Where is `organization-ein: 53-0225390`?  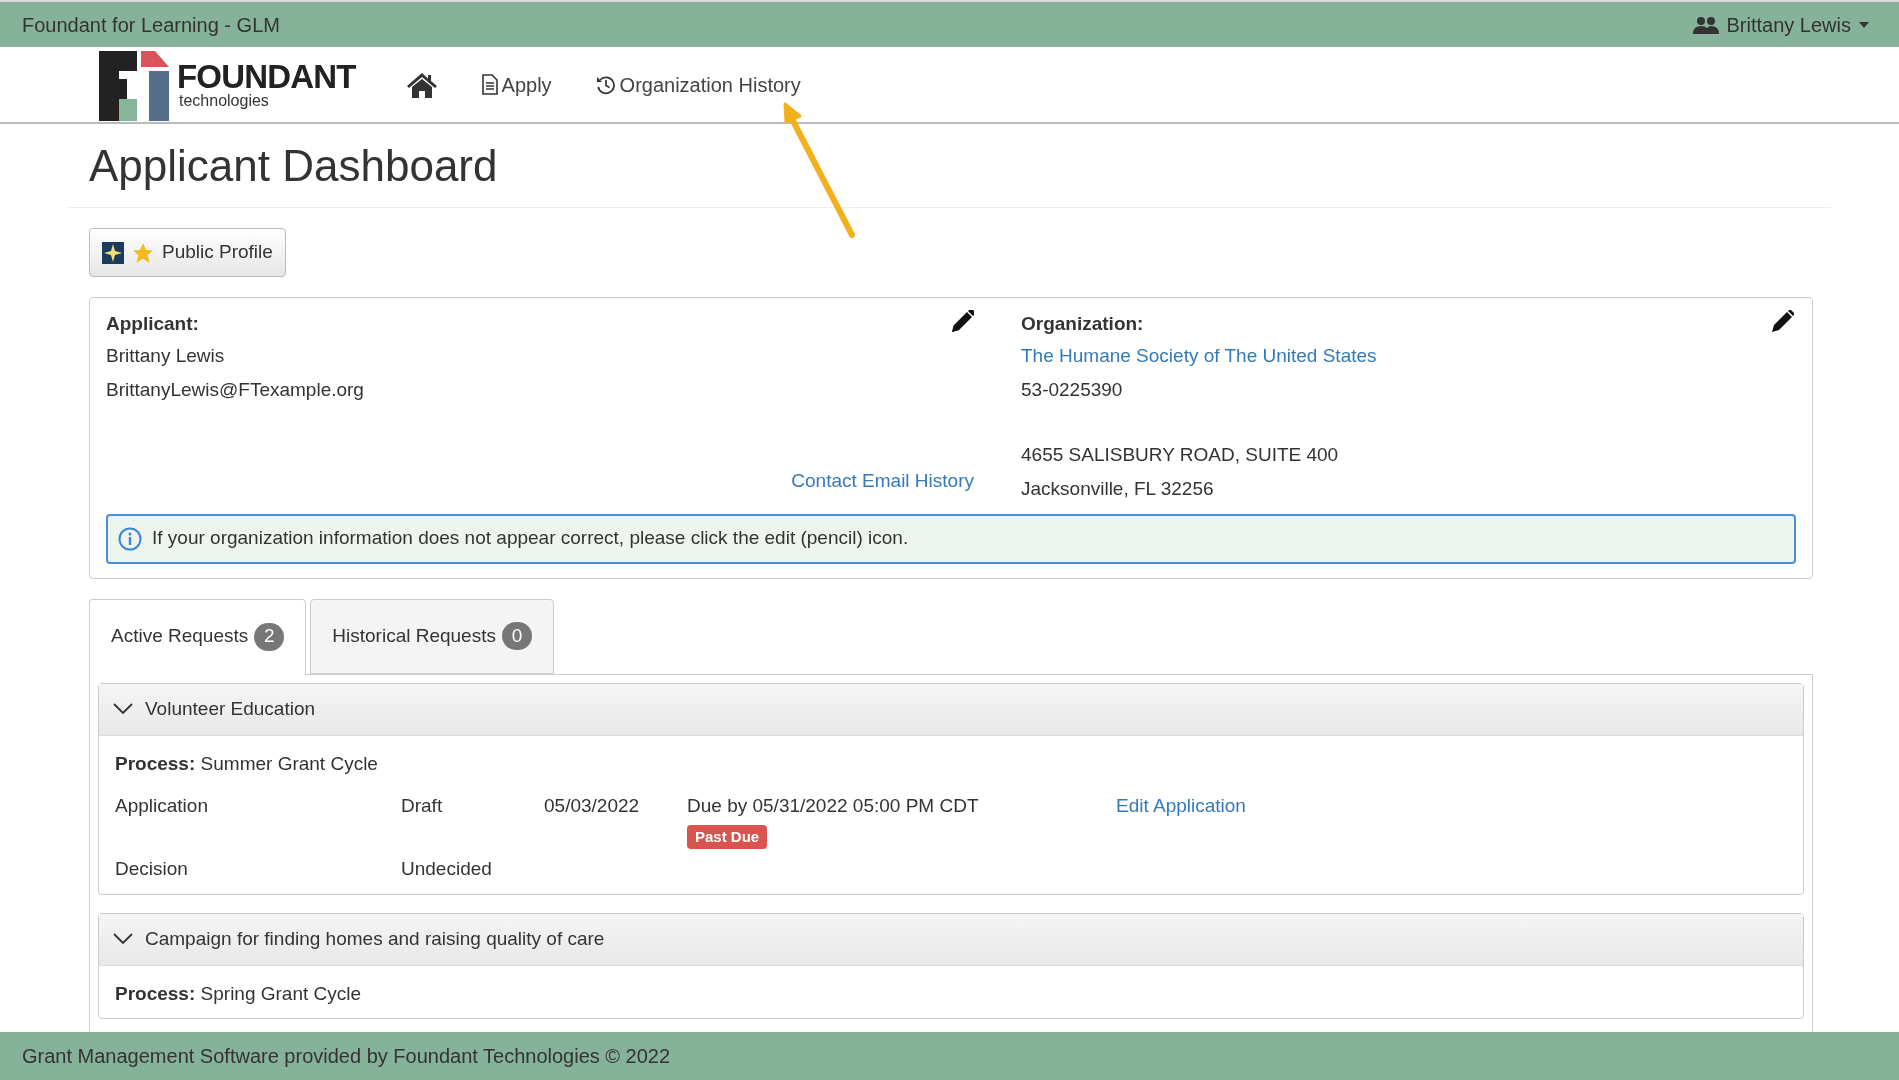 organization-ein: 53-0225390 is located at coordinates (1072, 390).